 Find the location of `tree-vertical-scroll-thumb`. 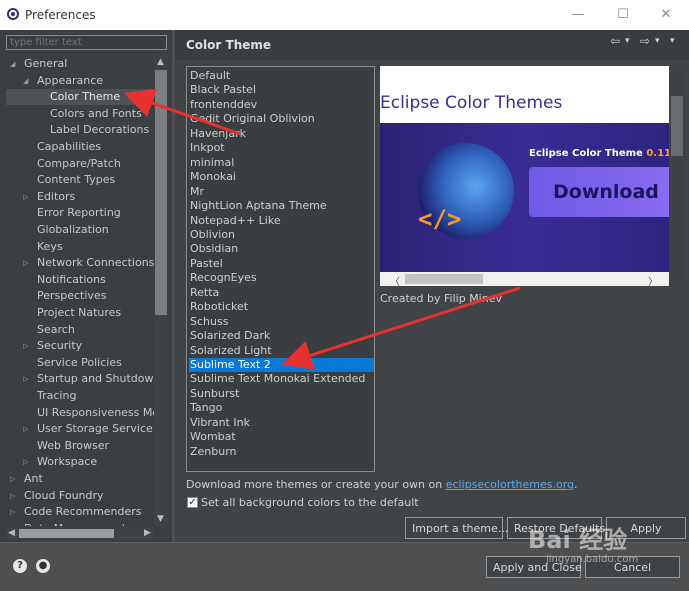

tree-vertical-scroll-thumb is located at coordinates (161, 192).